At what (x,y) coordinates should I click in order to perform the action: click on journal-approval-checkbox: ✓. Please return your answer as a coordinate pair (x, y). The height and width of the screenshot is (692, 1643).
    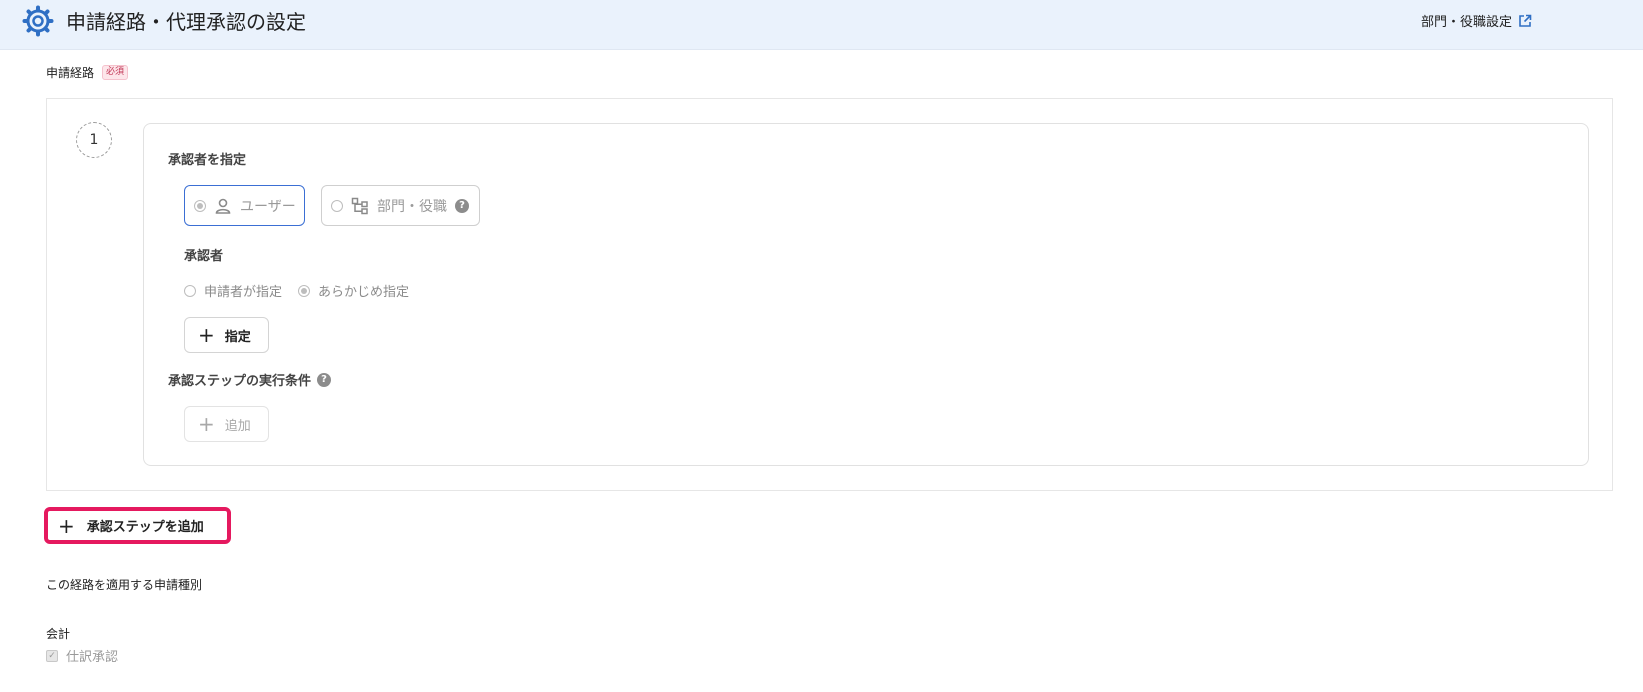
    Looking at the image, I should click on (52, 655).